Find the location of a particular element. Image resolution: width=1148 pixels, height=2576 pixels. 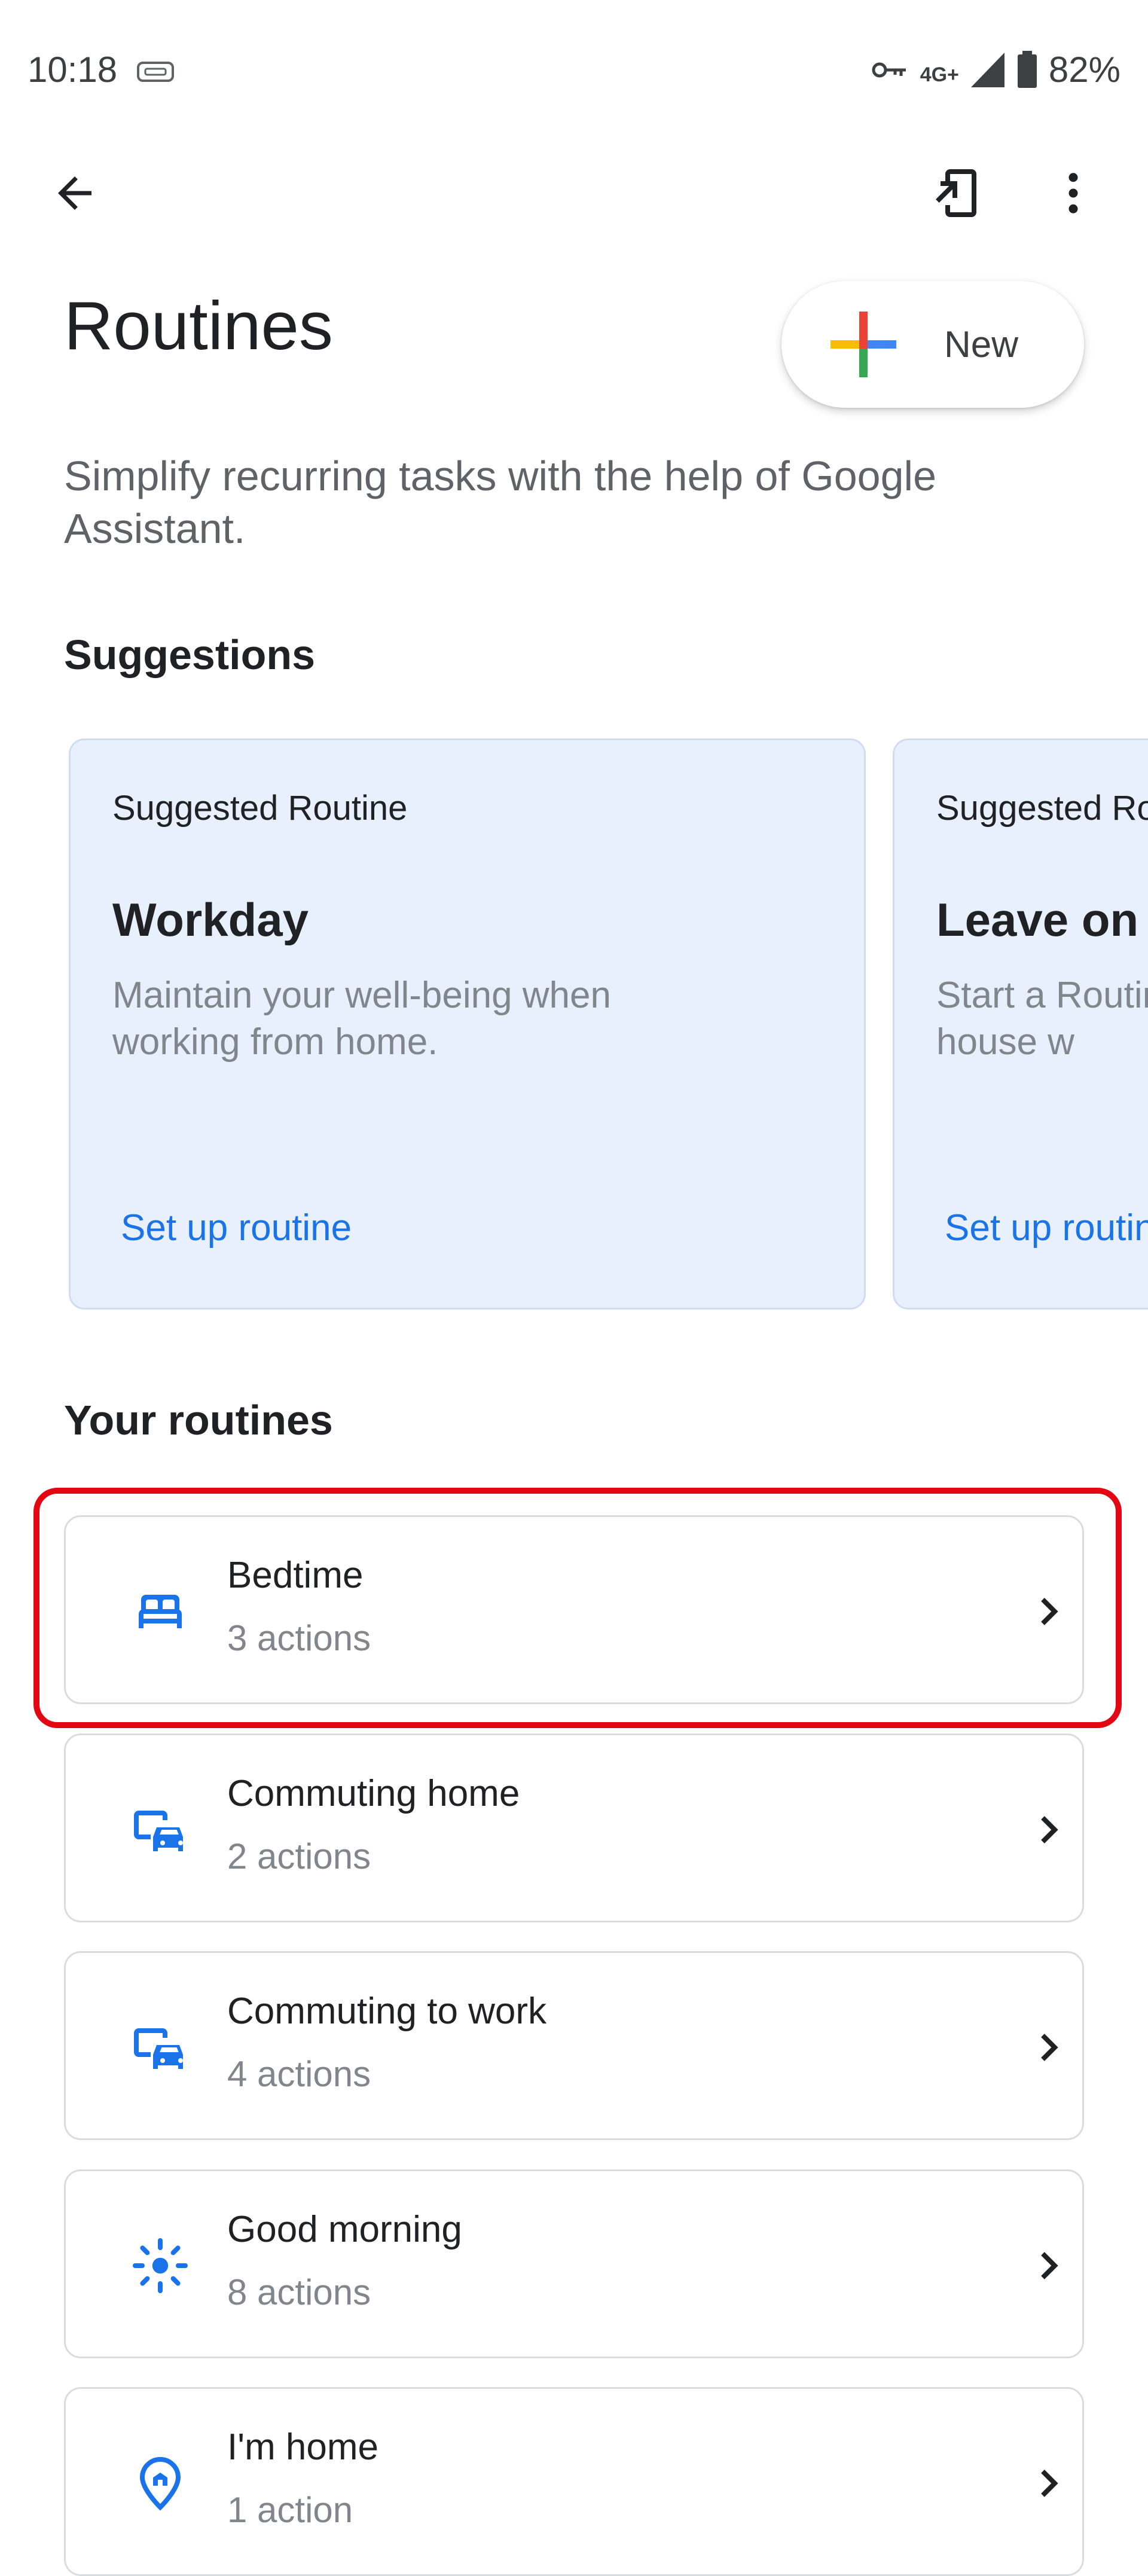

phone-forward-icon is located at coordinates (956, 193).